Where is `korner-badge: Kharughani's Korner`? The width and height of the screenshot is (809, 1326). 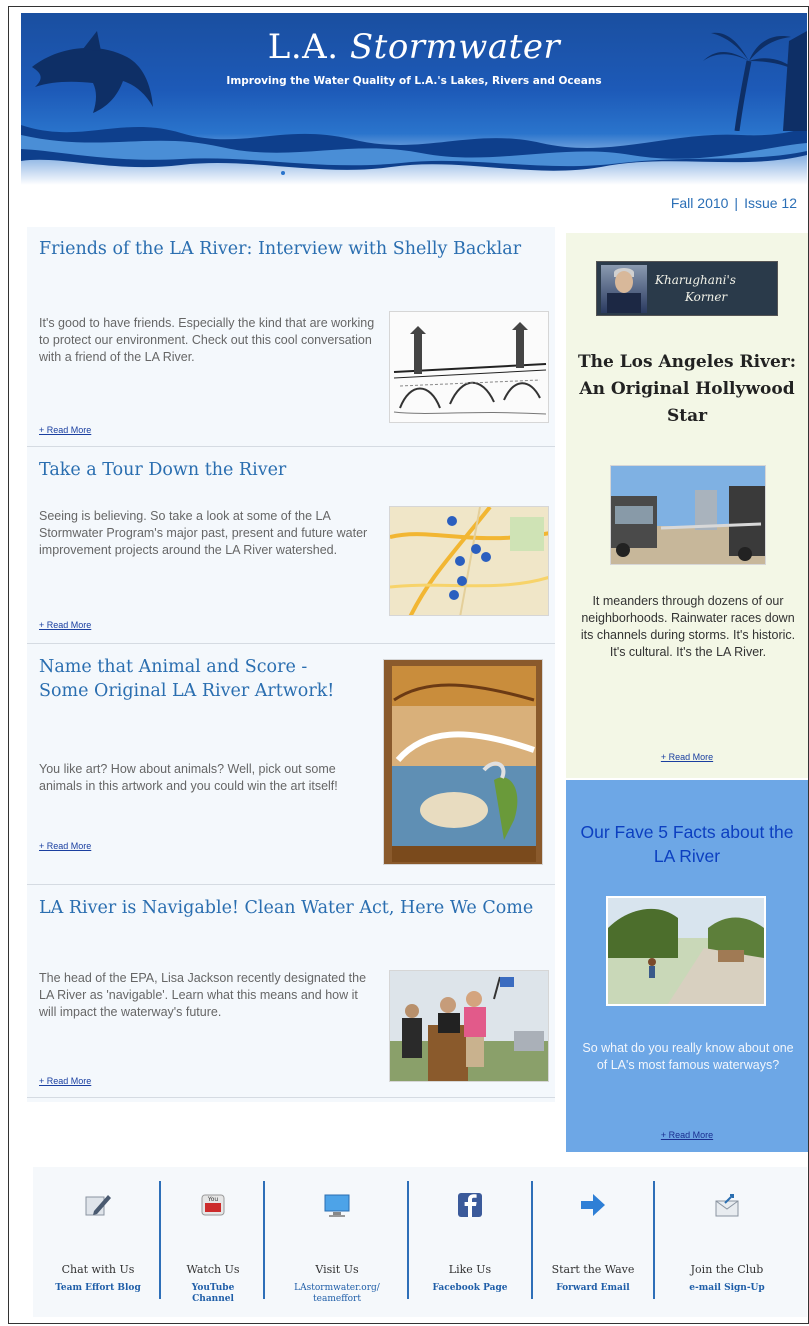
korner-badge: Kharughani's Korner is located at coordinates (687, 288).